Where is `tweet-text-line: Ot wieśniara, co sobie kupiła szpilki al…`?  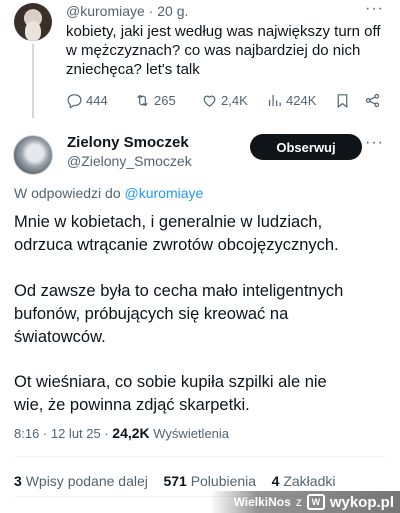 tweet-text-line: Ot wieśniara, co sobie kupiła szpilki al… is located at coordinates (170, 382).